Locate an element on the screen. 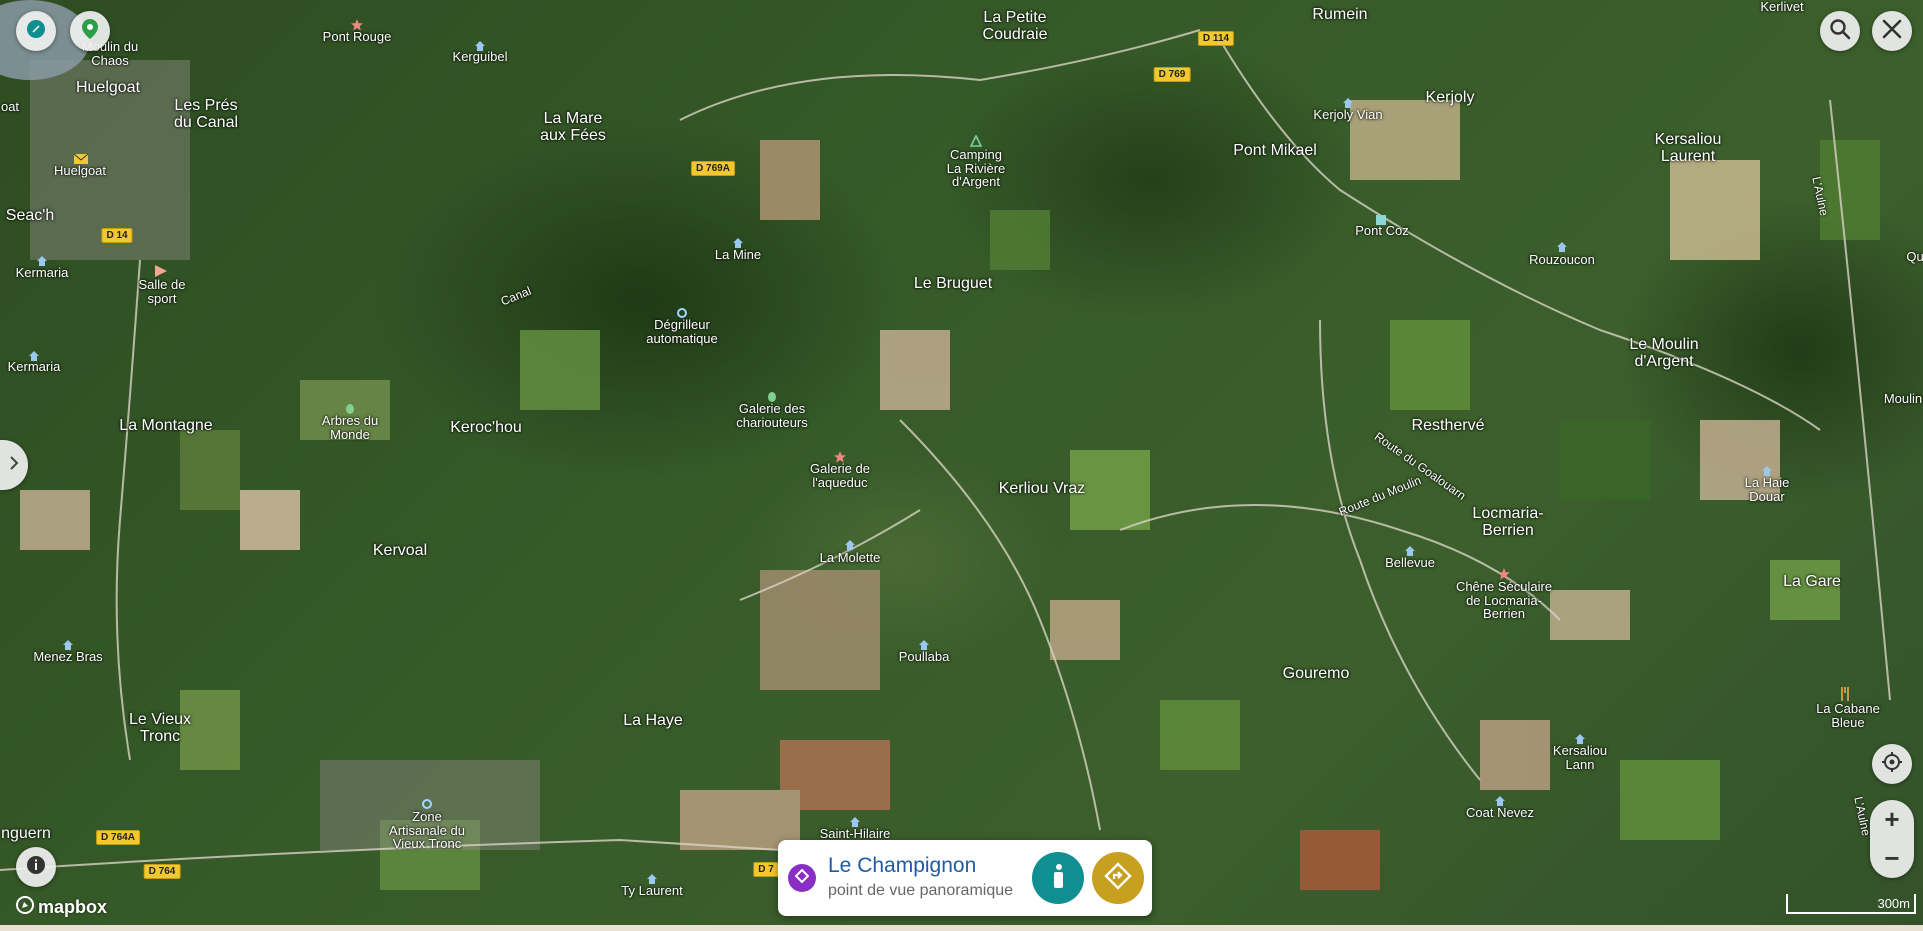 The width and height of the screenshot is (1923, 931). place-label: Resthervé is located at coordinates (1448, 426).